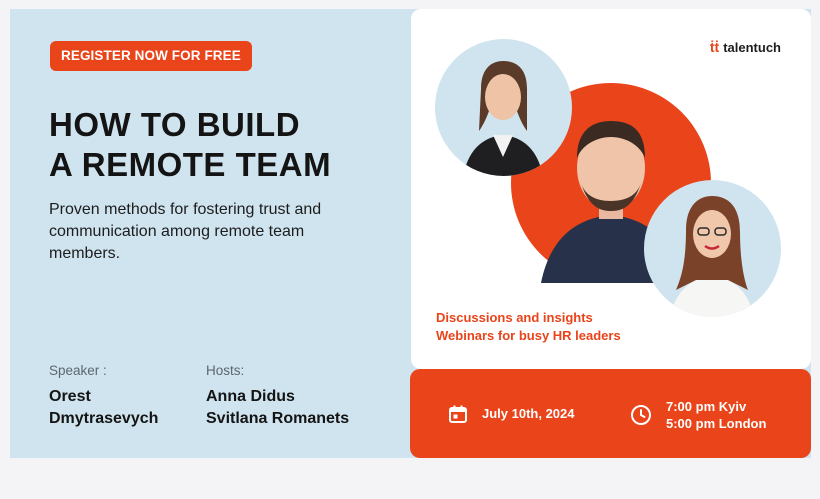 The image size is (820, 499). Describe the element at coordinates (716, 423) in the screenshot. I see `event-time-london: 5:00 pm London` at that location.